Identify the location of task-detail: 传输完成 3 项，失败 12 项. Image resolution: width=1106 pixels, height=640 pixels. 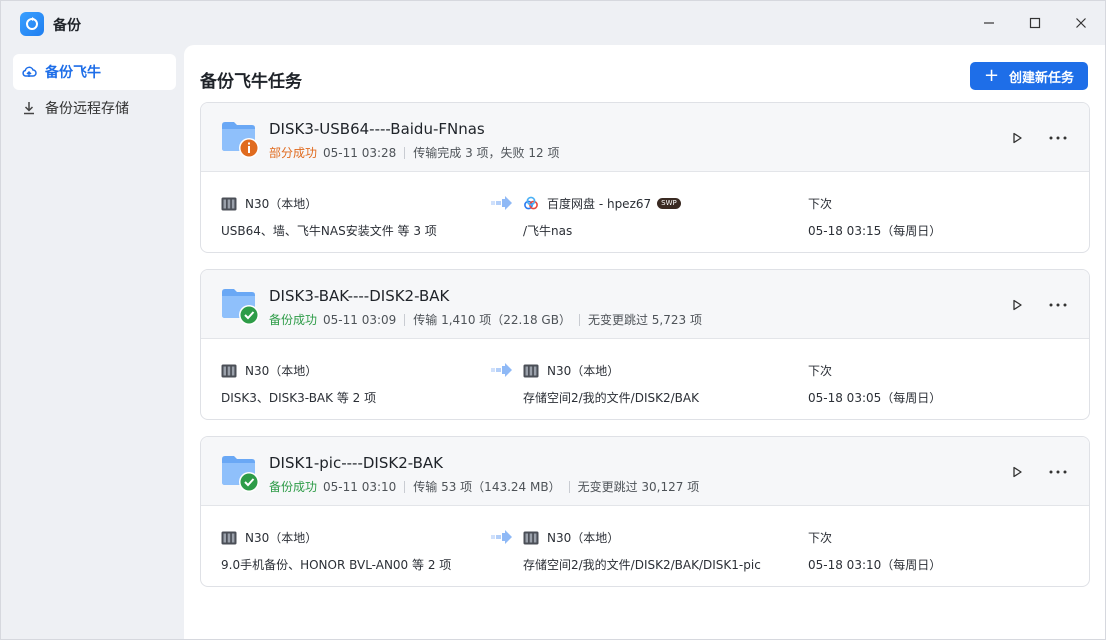
(486, 153).